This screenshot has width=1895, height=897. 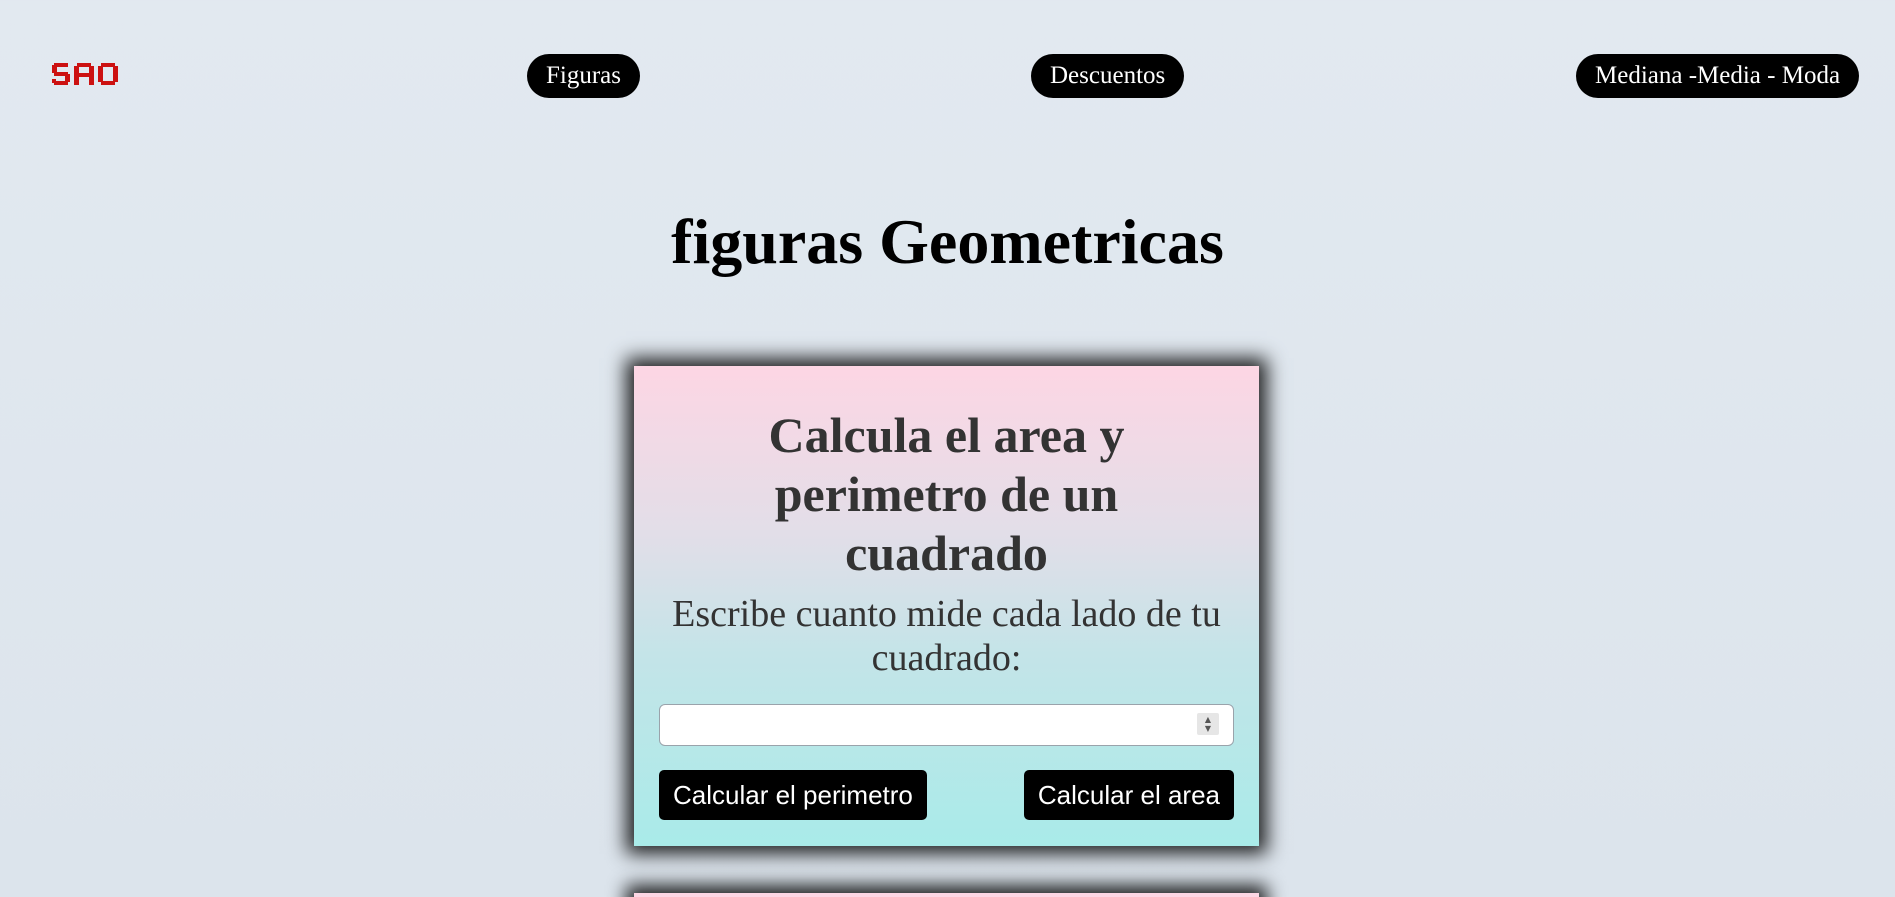 I want to click on nav-descuentos-link: Descuentos, so click(x=1108, y=76).